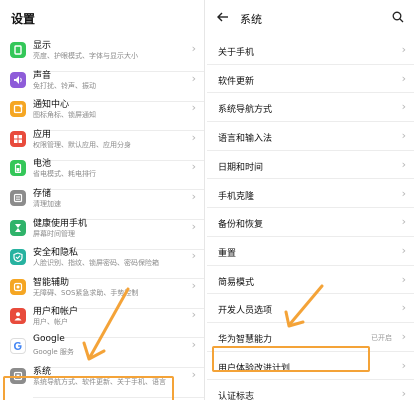 This screenshot has width=414, height=400. Describe the element at coordinates (49, 339) in the screenshot. I see `settings-item-label: Google` at that location.